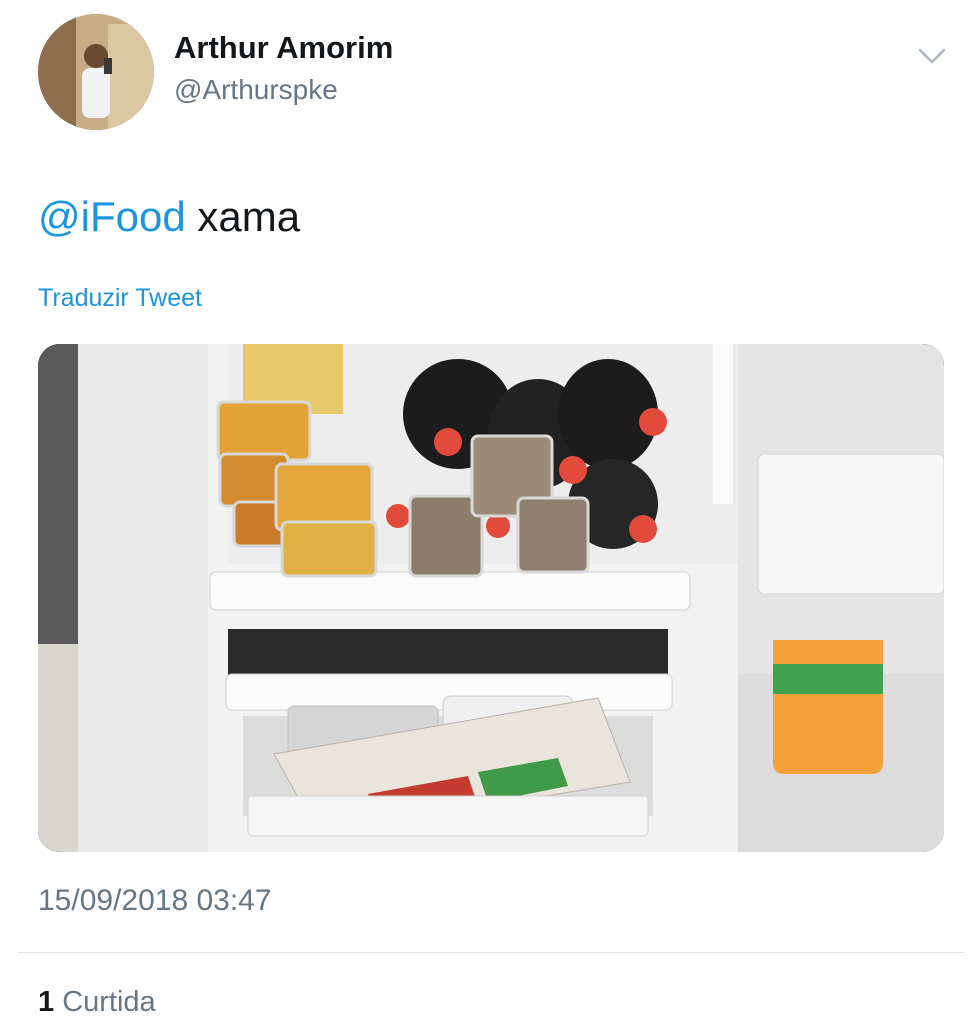 The width and height of the screenshot is (971, 1024). What do you see at coordinates (249, 216) in the screenshot?
I see `tweet-body: xama` at bounding box center [249, 216].